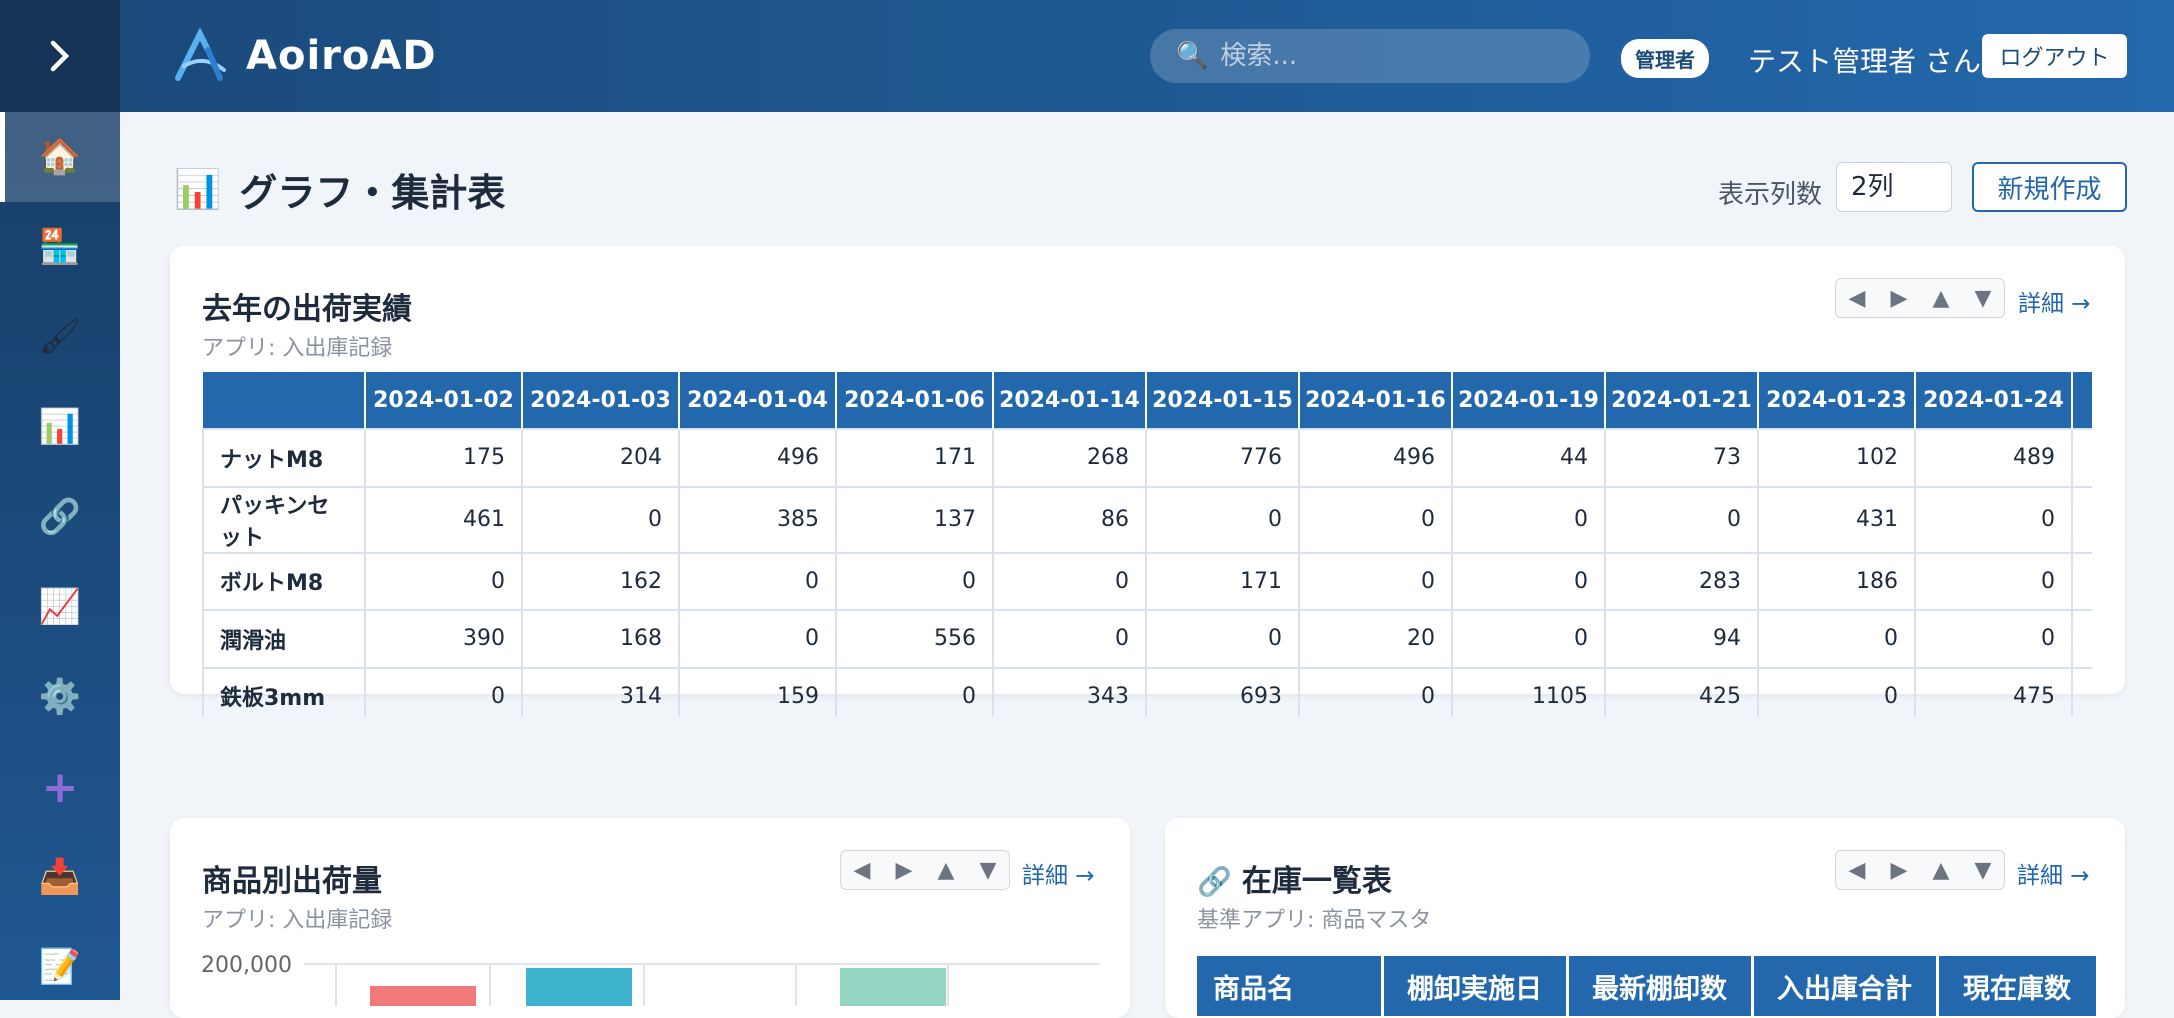 The image size is (2174, 1018). What do you see at coordinates (2054, 56) in the screenshot?
I see `logout-button: ログアウト` at bounding box center [2054, 56].